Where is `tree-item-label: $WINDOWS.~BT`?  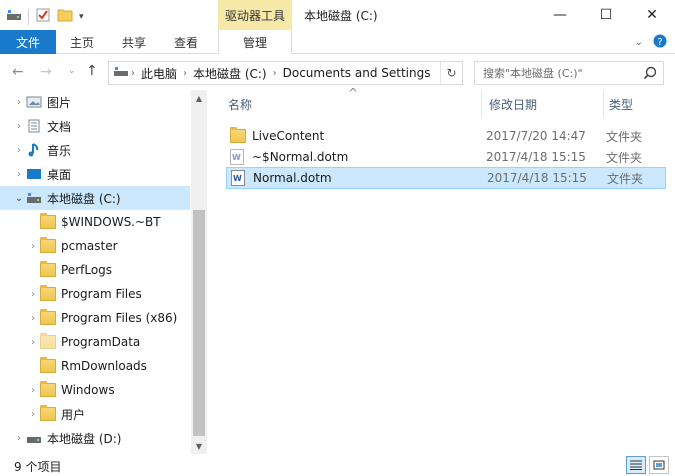
tree-item-label: $WINDOWS.~BT is located at coordinates (111, 222).